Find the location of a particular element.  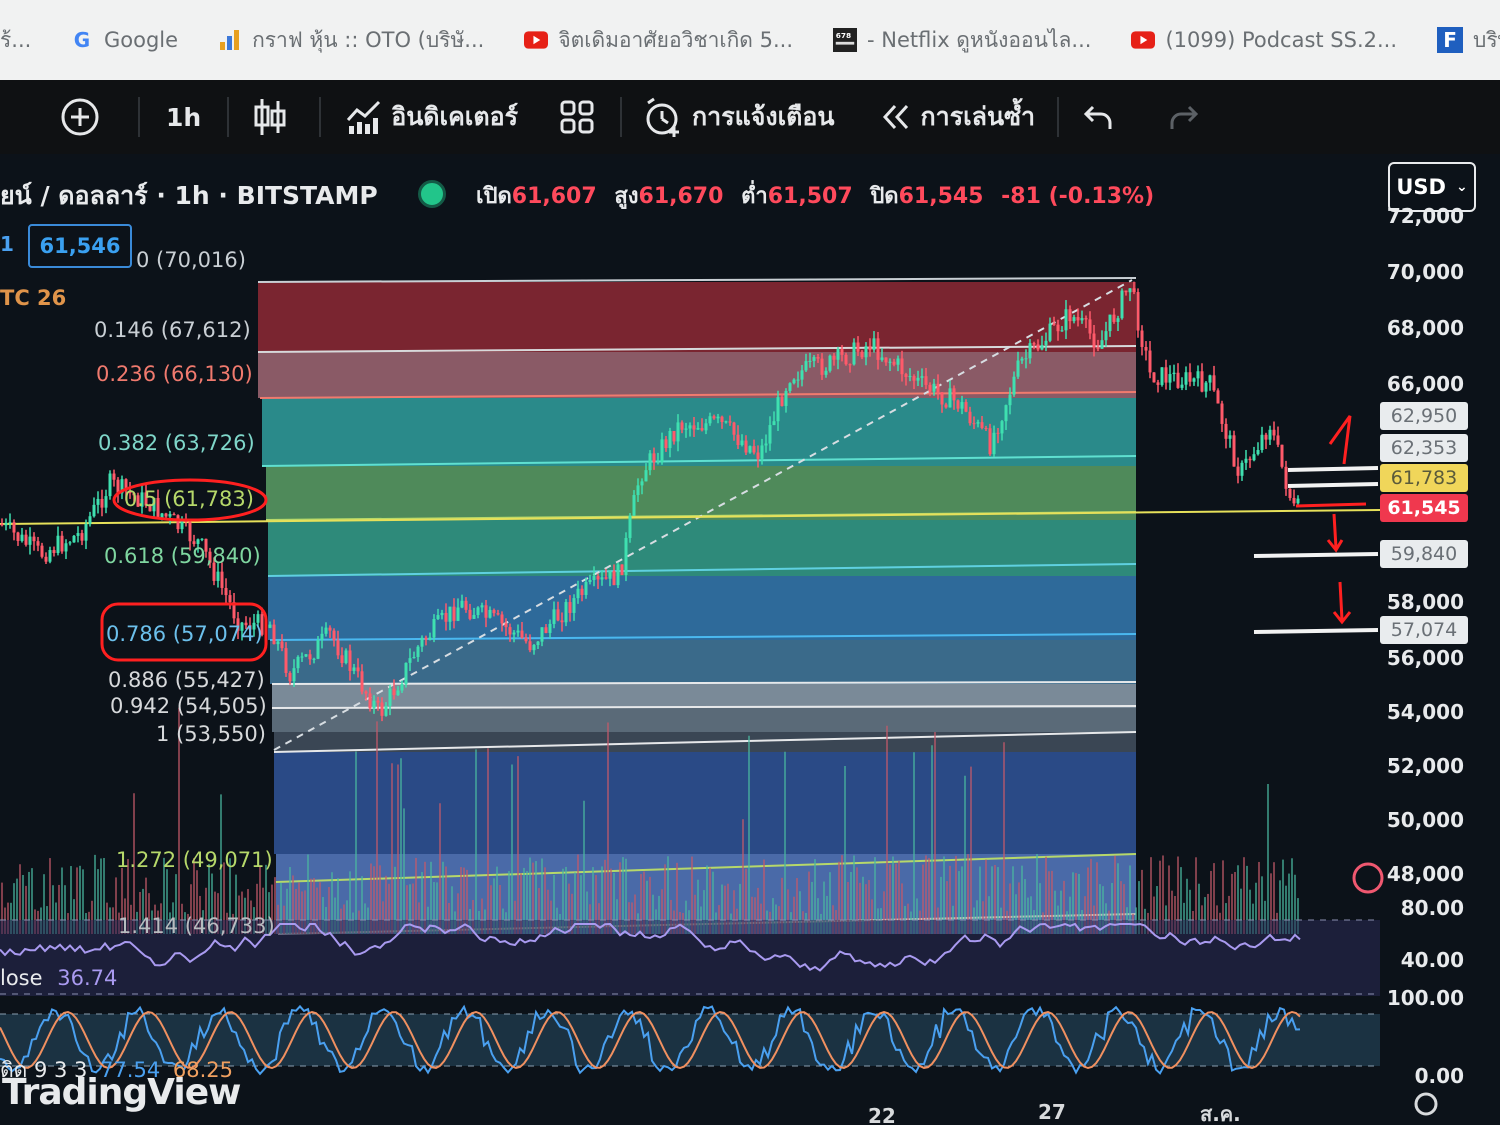

status-dot-icon is located at coordinates (432, 194).